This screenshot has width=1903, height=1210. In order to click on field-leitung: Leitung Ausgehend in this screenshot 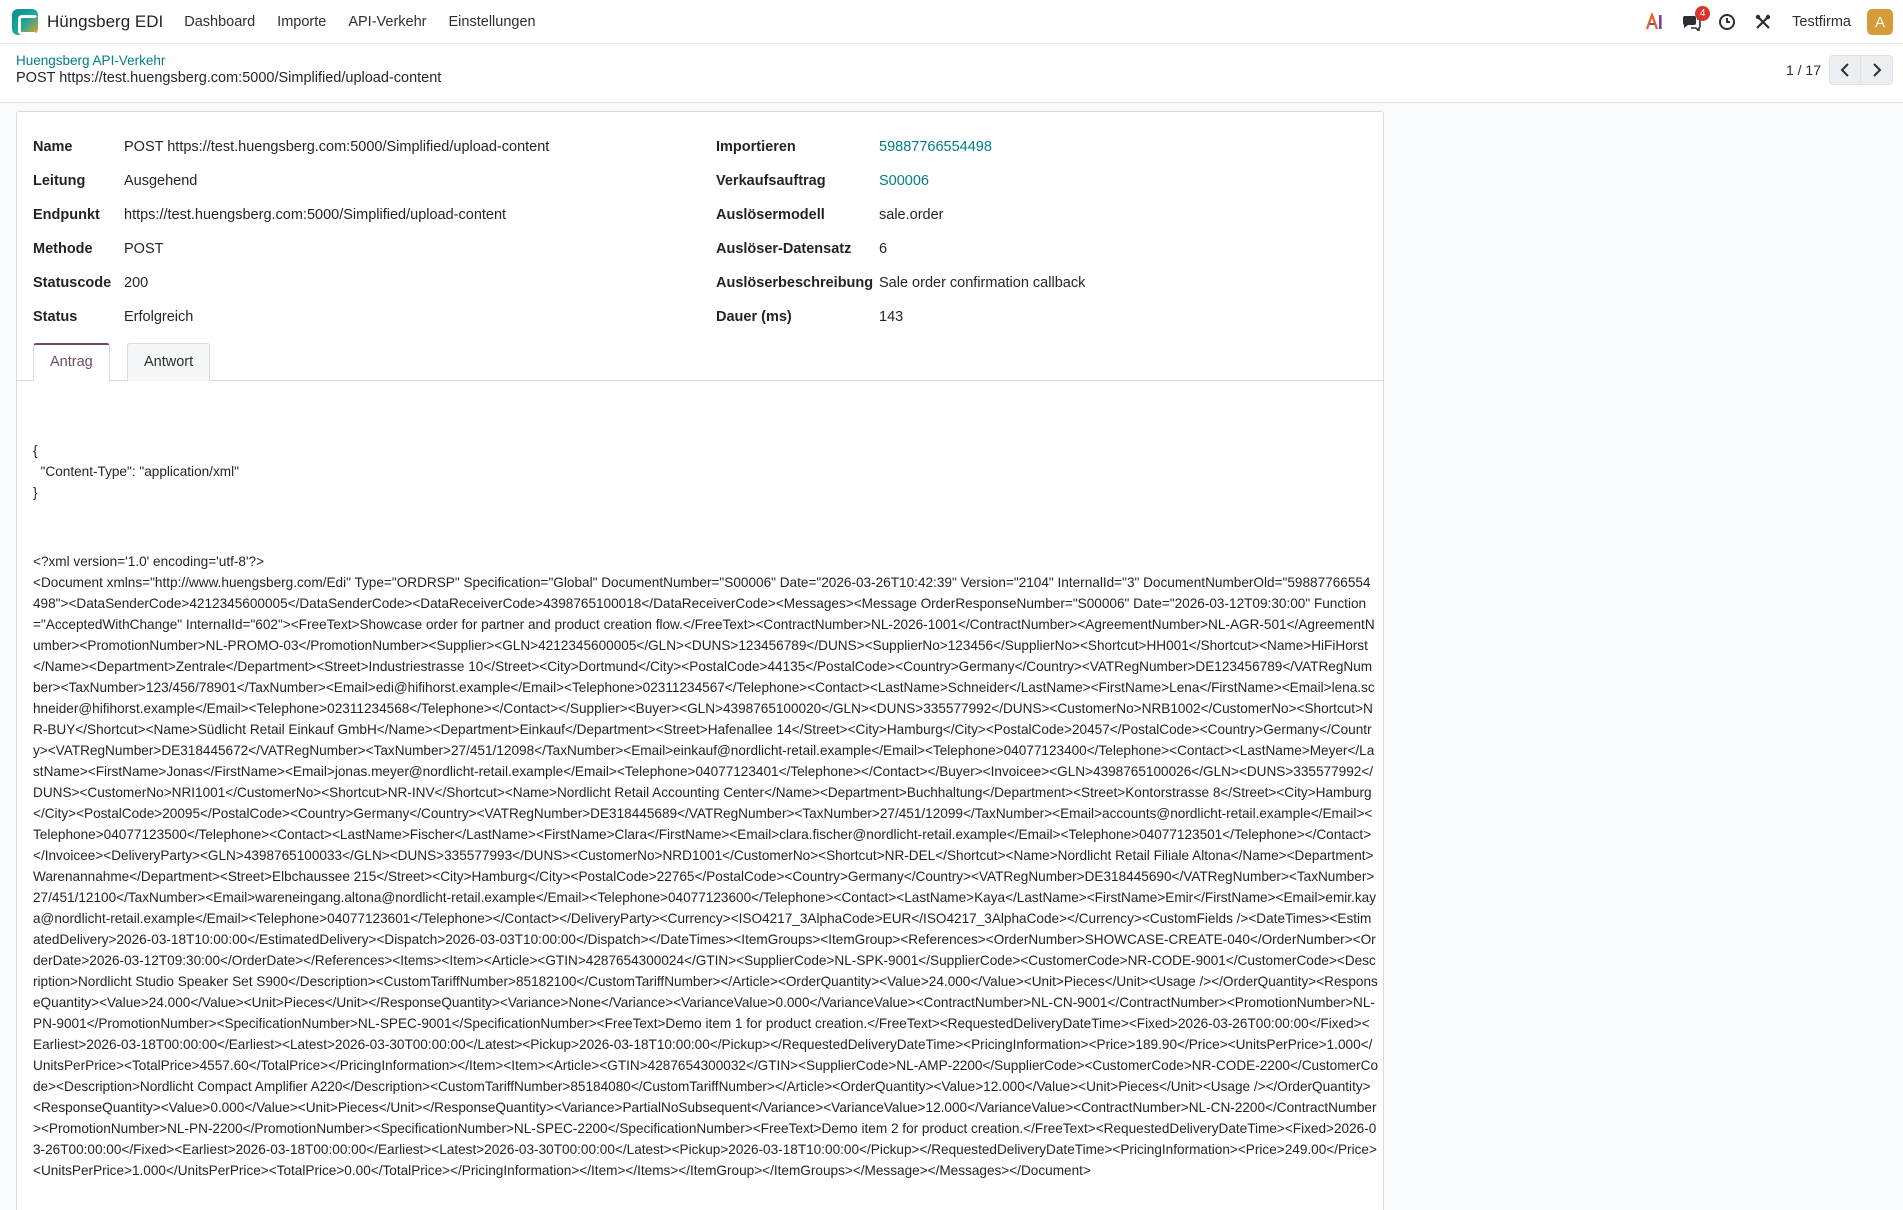, I will do `click(291, 181)`.